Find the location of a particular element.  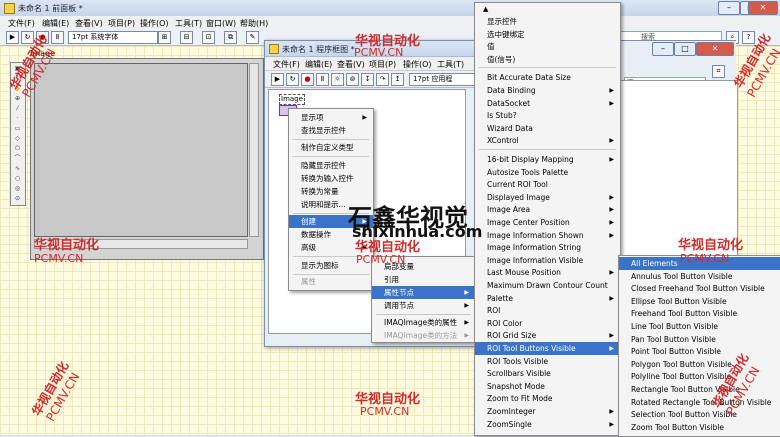

bd-pause-icon: Ⅱ is located at coordinates (322, 79).